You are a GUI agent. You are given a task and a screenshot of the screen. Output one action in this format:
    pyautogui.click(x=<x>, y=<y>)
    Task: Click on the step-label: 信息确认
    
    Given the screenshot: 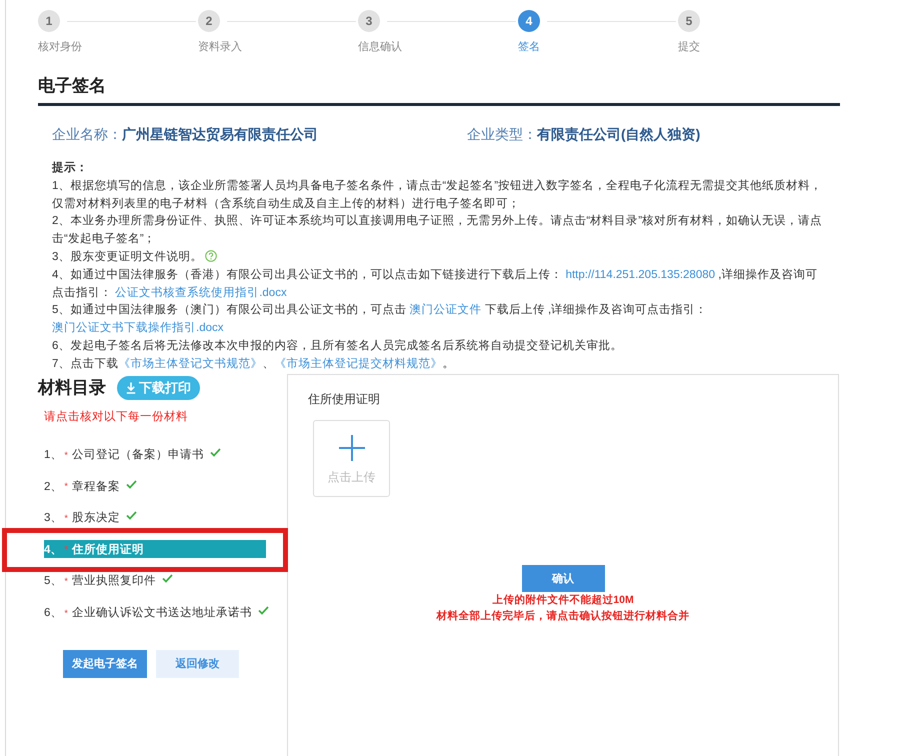 What is the action you would take?
    pyautogui.click(x=380, y=47)
    